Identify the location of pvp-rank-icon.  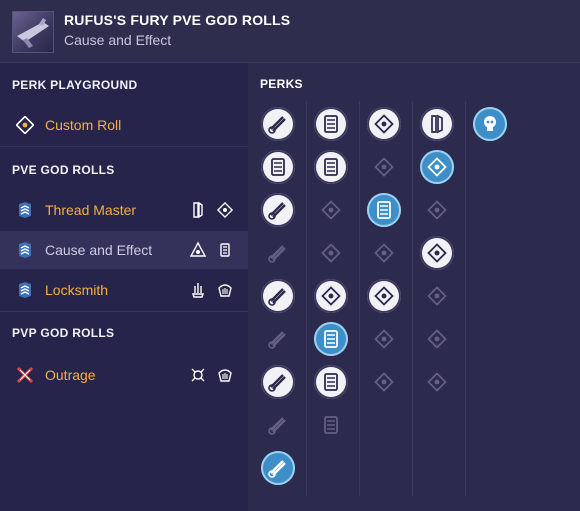
(25, 375).